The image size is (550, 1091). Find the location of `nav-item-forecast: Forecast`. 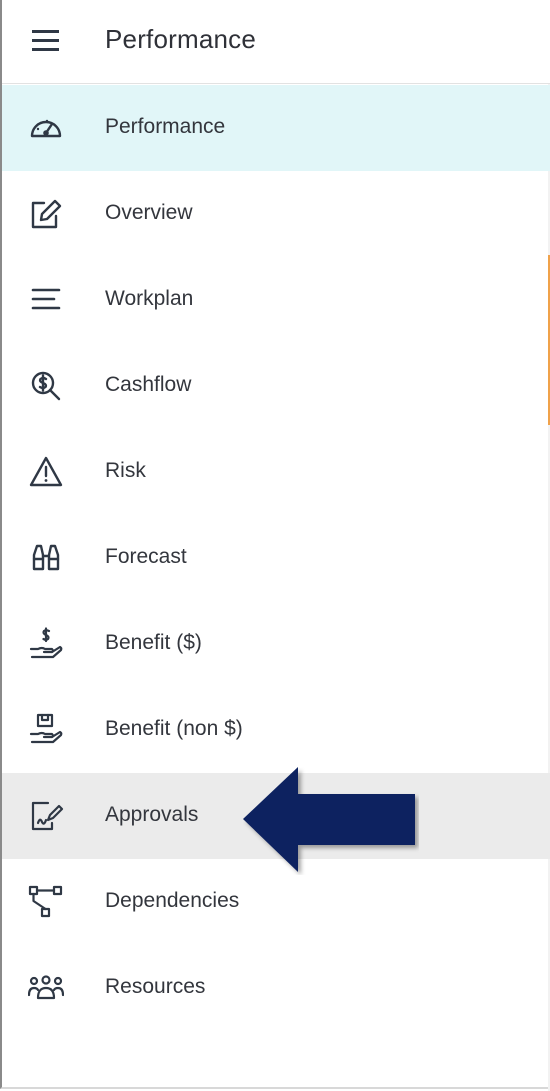

nav-item-forecast: Forecast is located at coordinates (276, 558).